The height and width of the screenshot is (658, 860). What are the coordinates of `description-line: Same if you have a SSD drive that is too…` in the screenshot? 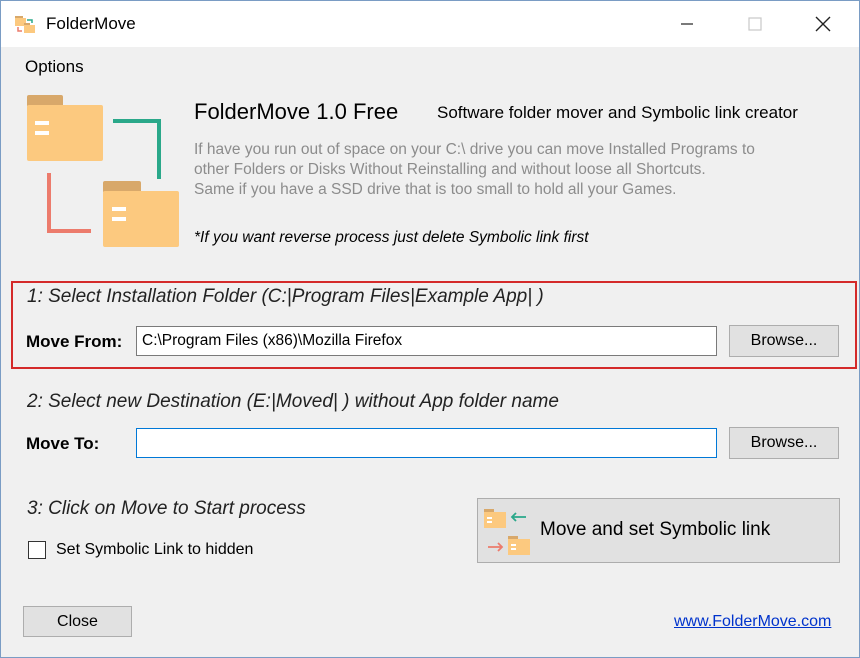 It's located at (435, 189).